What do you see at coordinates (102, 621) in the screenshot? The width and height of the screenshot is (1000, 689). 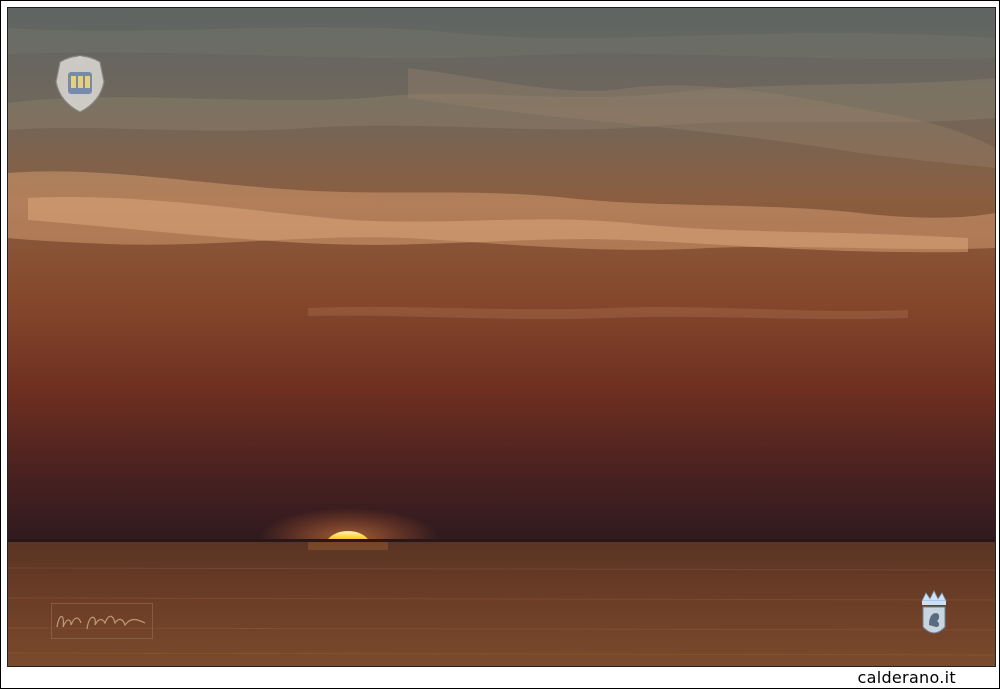 I see `signature-watermark` at bounding box center [102, 621].